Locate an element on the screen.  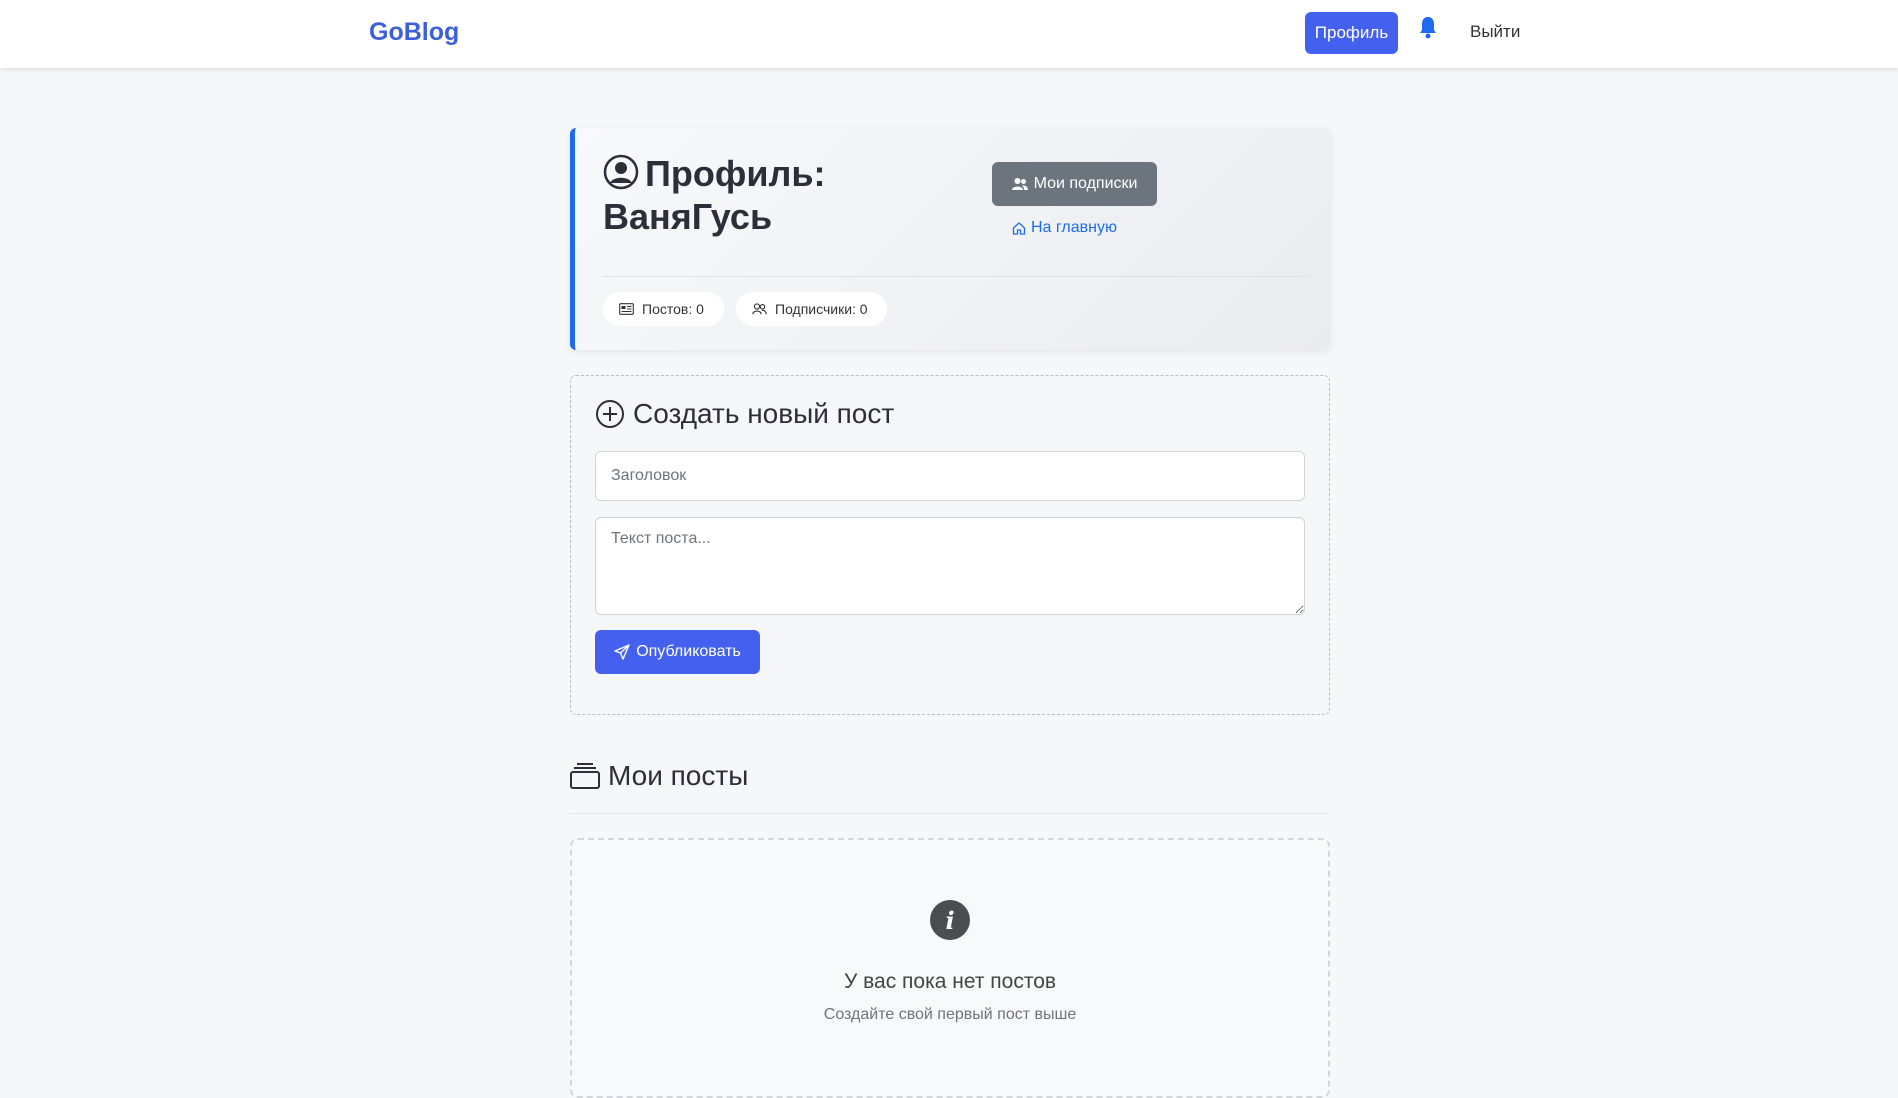
create-post-card: Создать новый пост Опубликовать is located at coordinates (950, 545).